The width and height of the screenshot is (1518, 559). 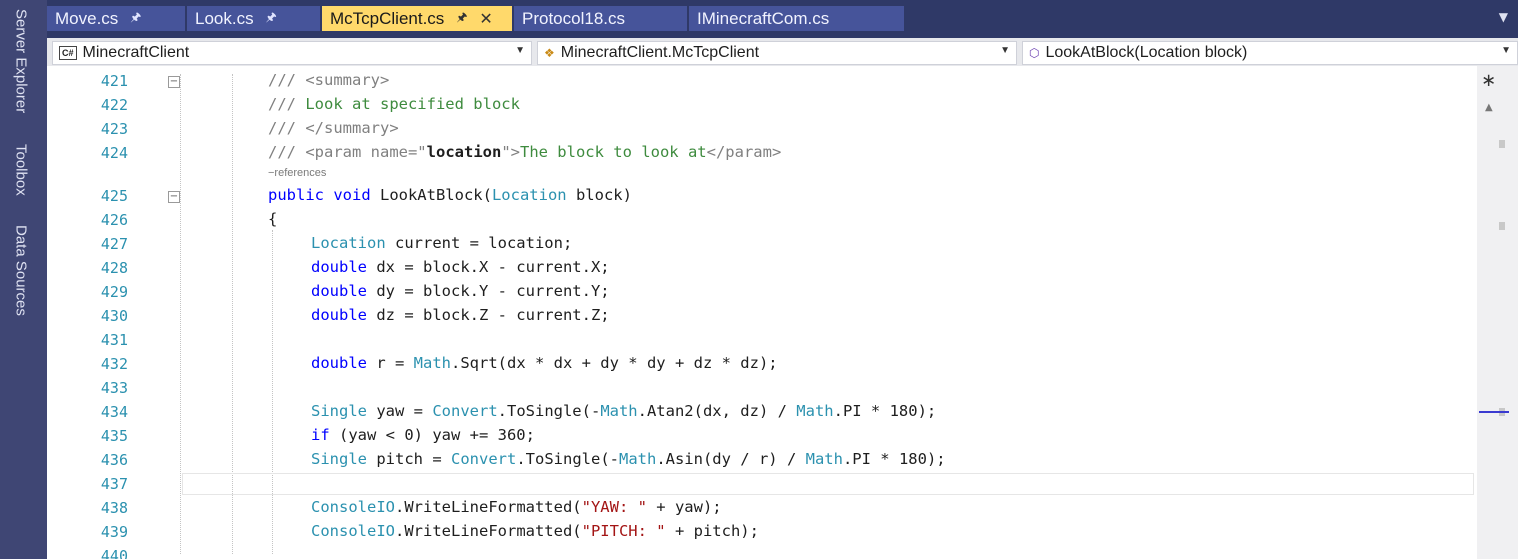 I want to click on member-dropdown: ⬡ LookAtBlock(Location block) ▼, so click(x=1270, y=53).